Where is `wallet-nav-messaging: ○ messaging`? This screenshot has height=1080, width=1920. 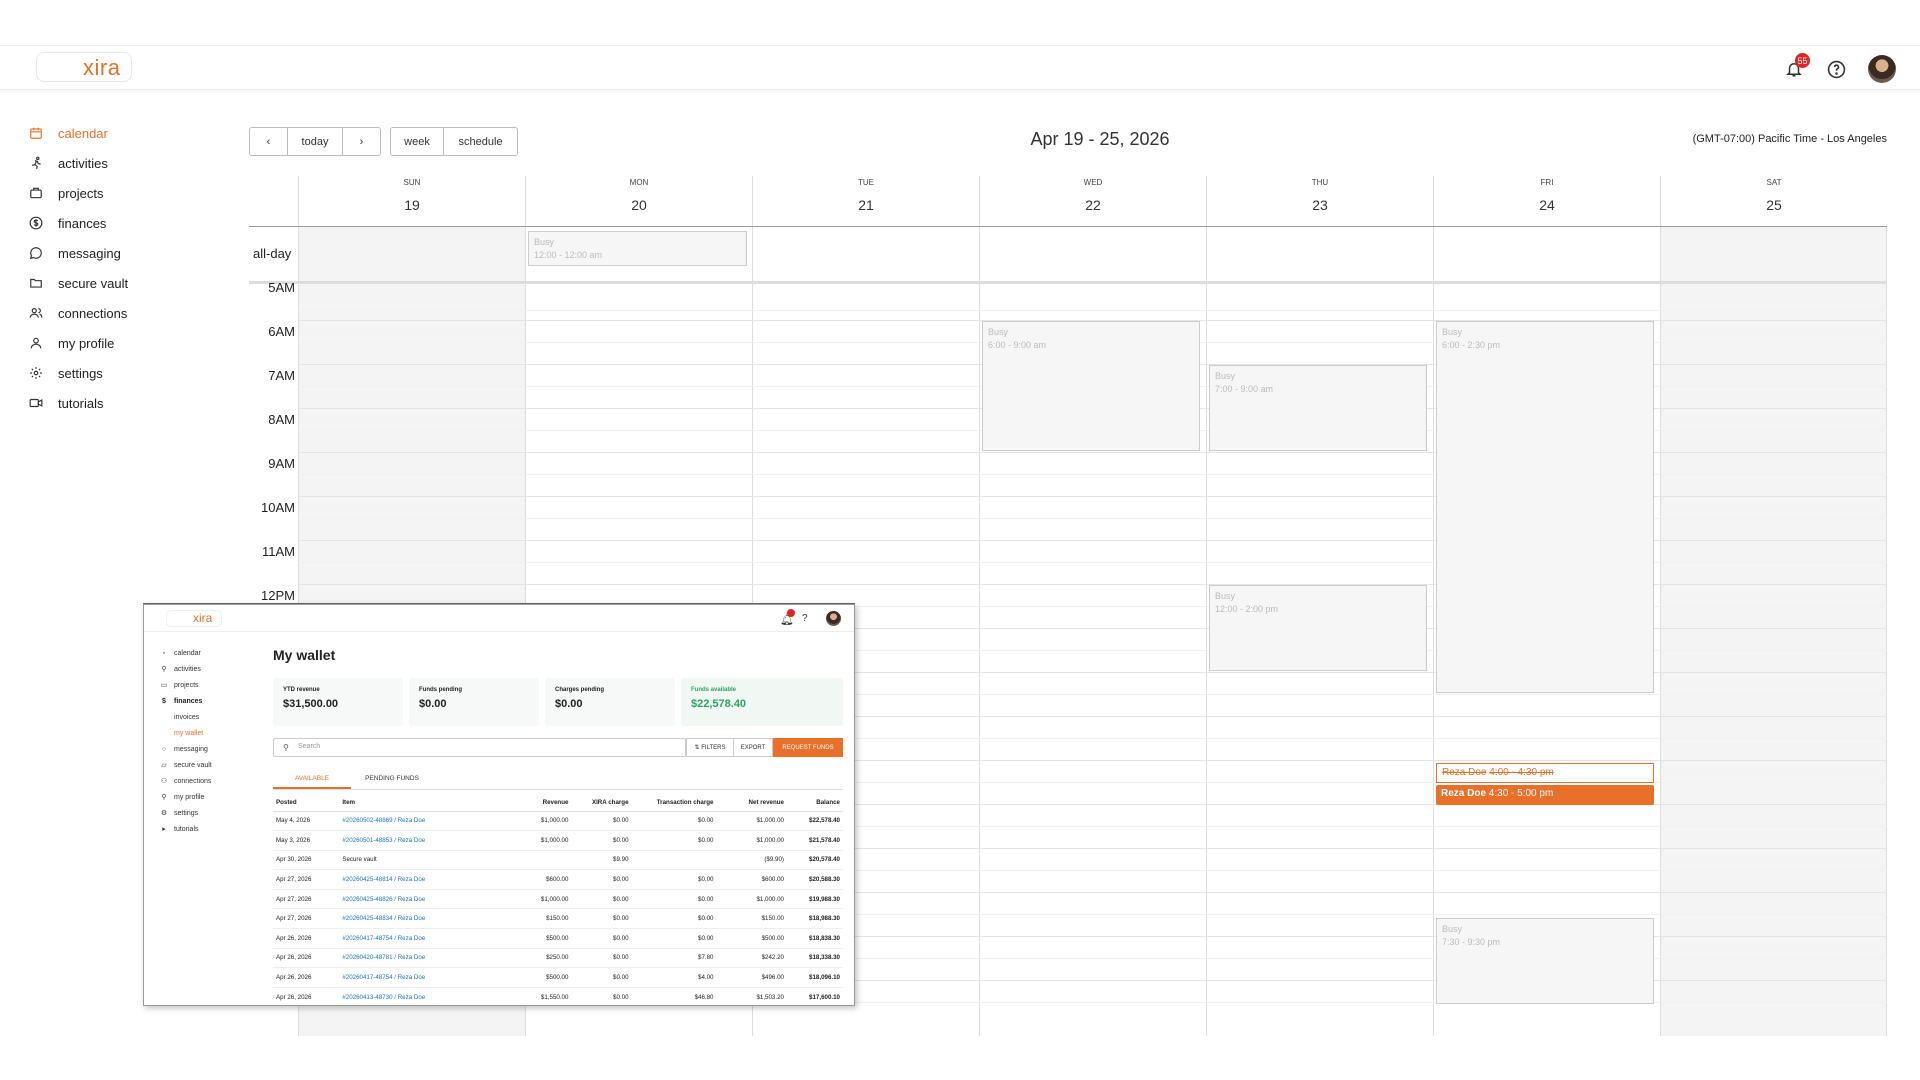
wallet-nav-messaging: ○ messaging is located at coordinates (205, 749).